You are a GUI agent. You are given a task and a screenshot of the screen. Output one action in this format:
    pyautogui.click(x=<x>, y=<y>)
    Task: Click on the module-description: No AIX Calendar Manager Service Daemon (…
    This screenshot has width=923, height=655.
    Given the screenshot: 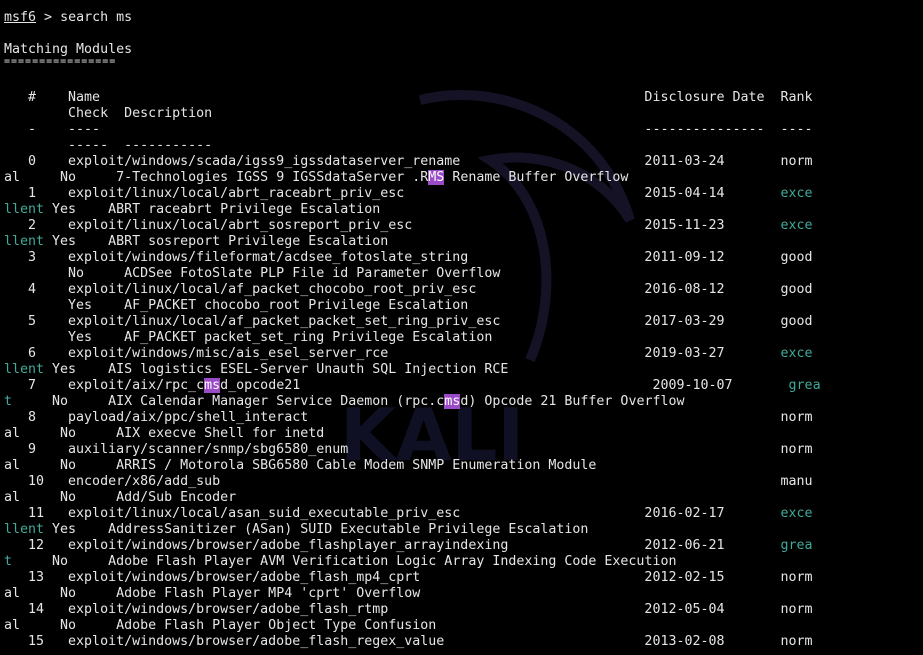 What is the action you would take?
    pyautogui.click(x=228, y=401)
    